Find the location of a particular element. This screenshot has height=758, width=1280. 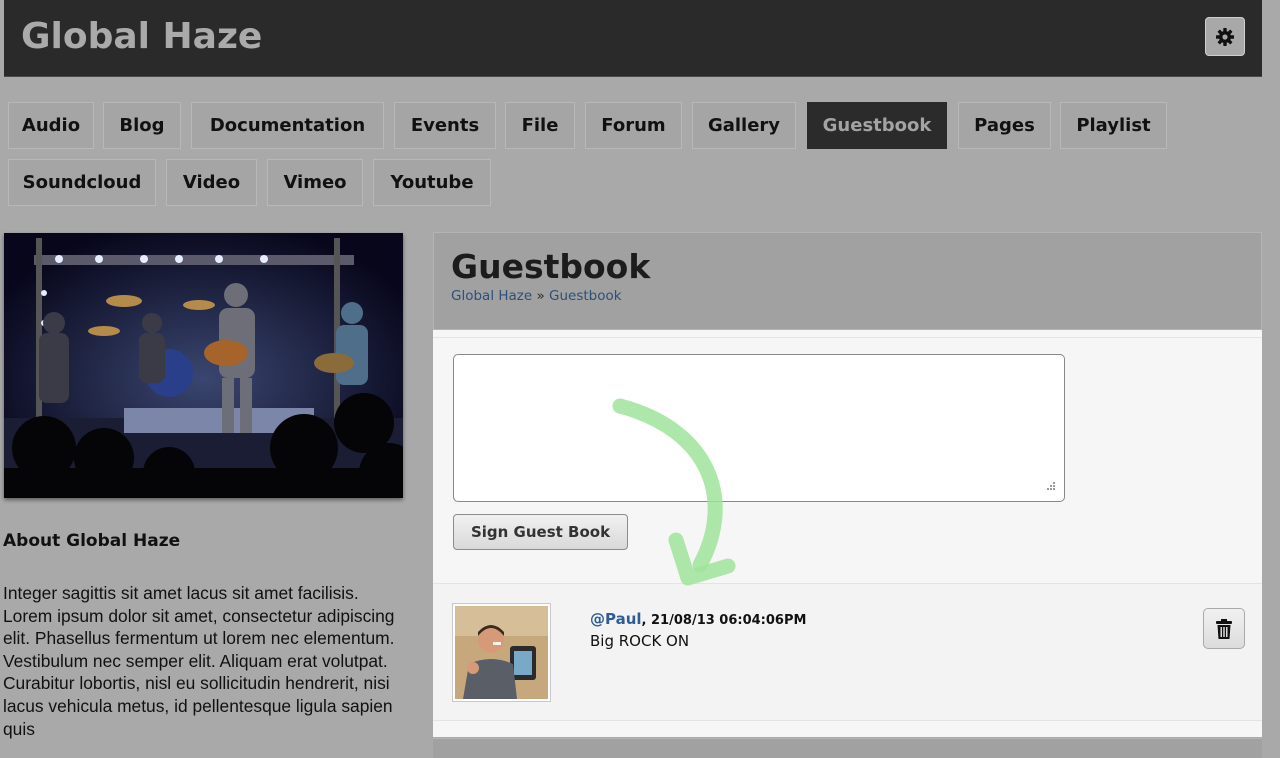

settings-button is located at coordinates (1225, 36).